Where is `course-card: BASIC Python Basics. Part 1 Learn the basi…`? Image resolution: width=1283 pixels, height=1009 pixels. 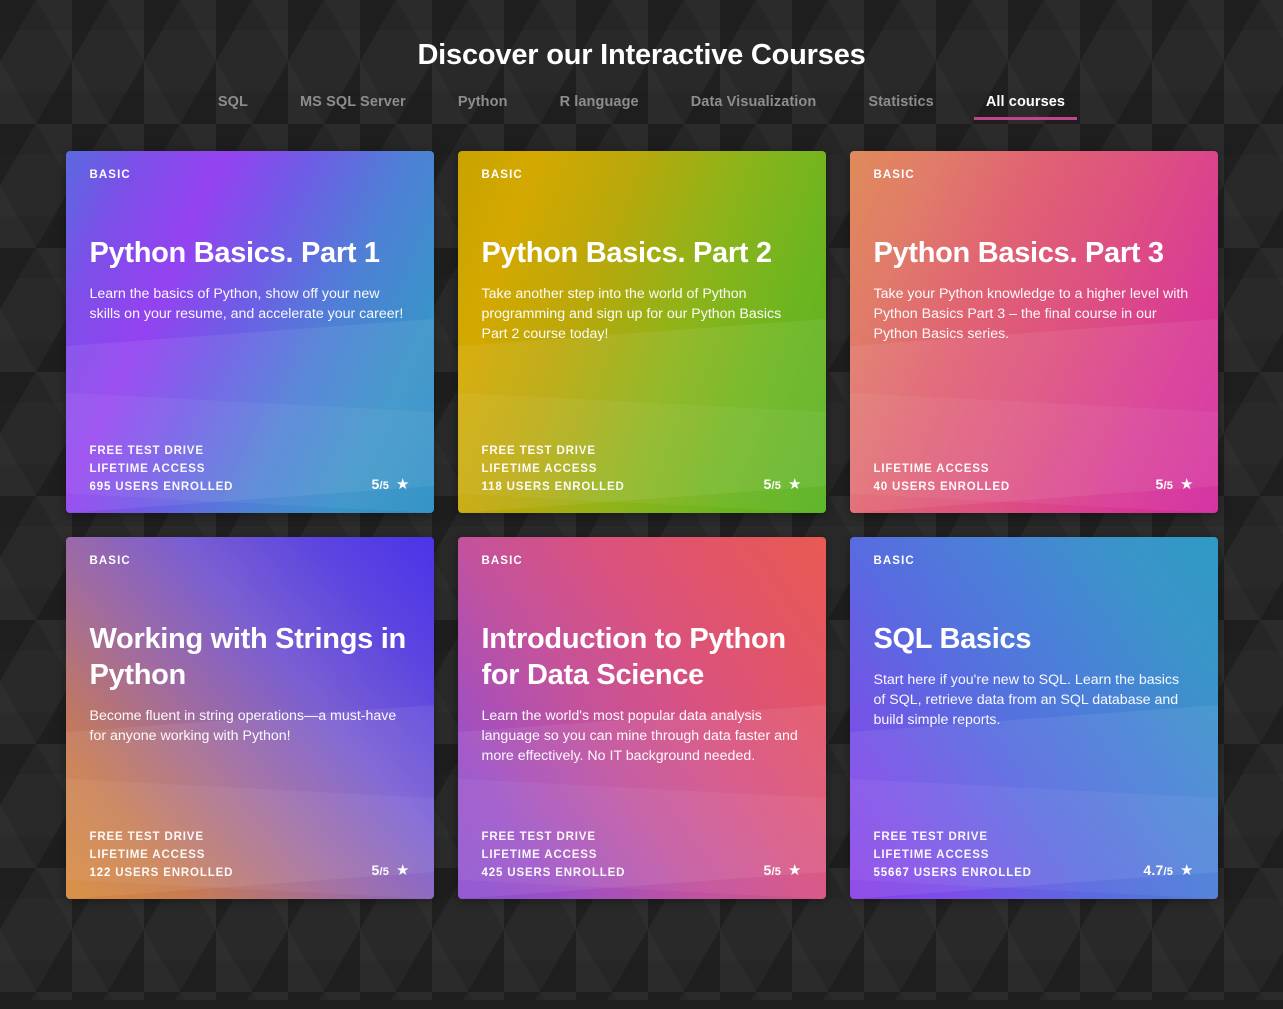
course-card: BASIC Python Basics. Part 1 Learn the basi… is located at coordinates (249, 332).